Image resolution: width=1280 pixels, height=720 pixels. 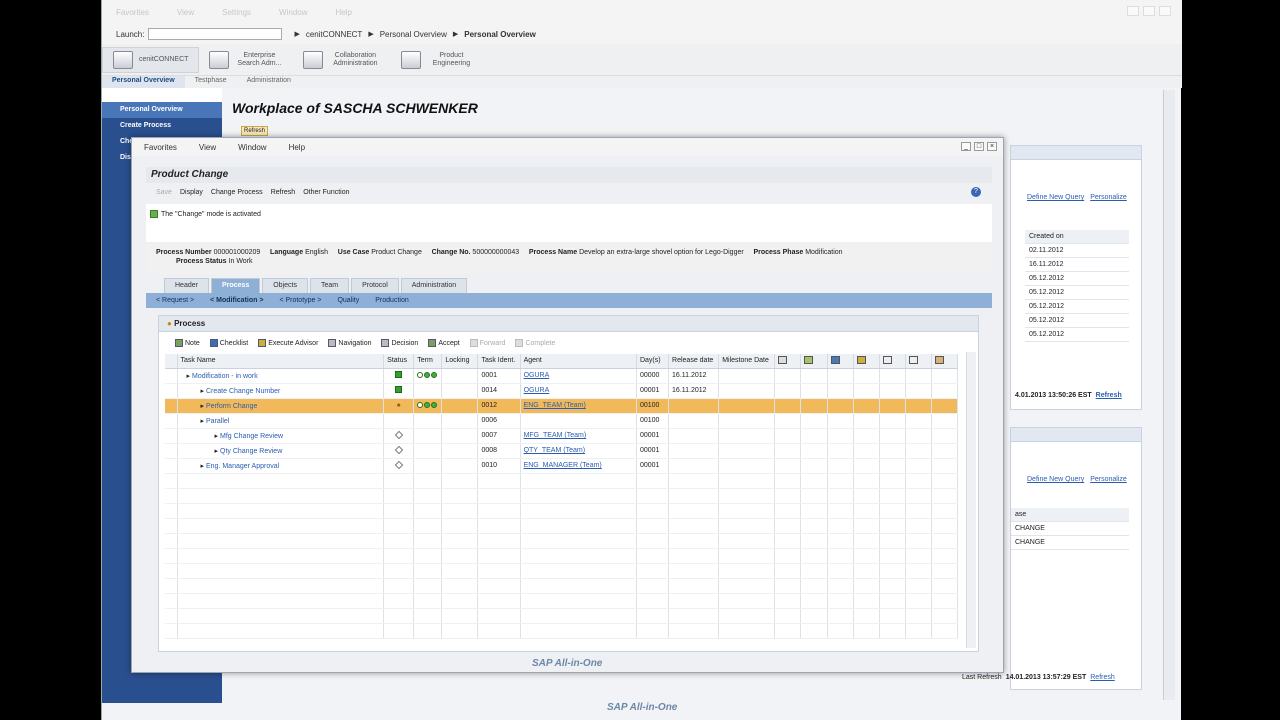 I want to click on minimize-icon: _, so click(x=966, y=146).